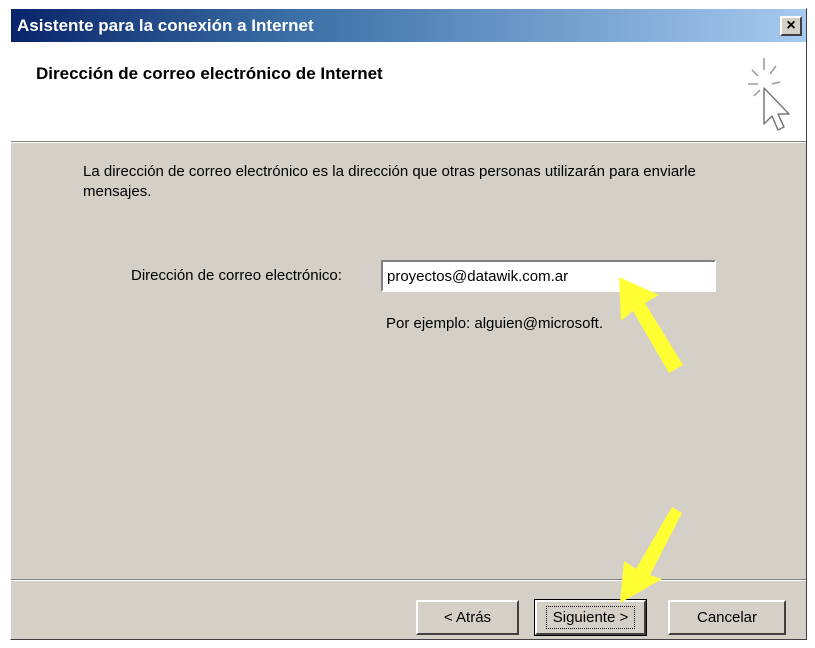 The width and height of the screenshot is (815, 648). I want to click on yellow-arrow-icon, so click(651, 555).